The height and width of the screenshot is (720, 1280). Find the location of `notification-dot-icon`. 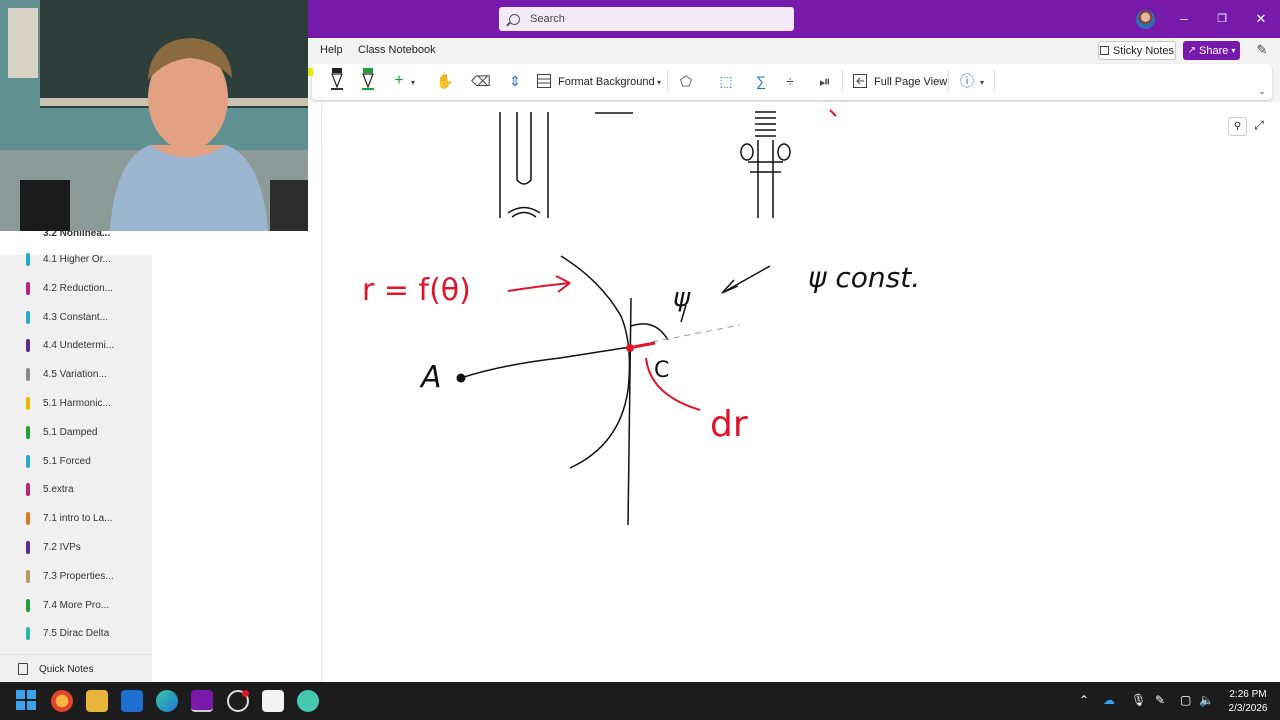

notification-dot-icon is located at coordinates (245, 693).